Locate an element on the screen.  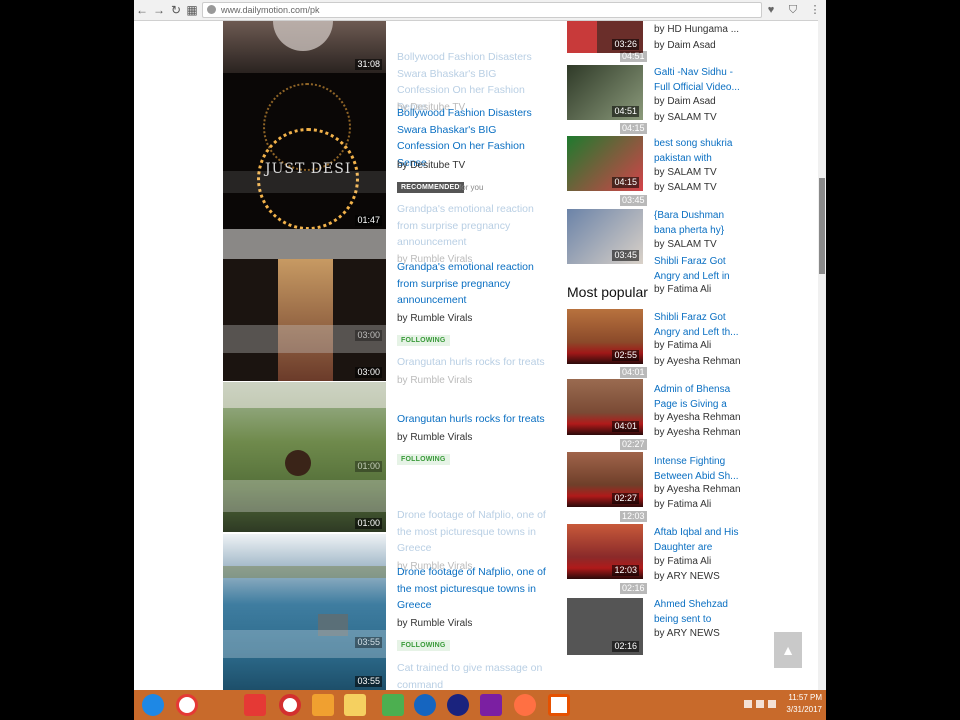
video-owner: by ARY NEWS is located at coordinates (687, 633).